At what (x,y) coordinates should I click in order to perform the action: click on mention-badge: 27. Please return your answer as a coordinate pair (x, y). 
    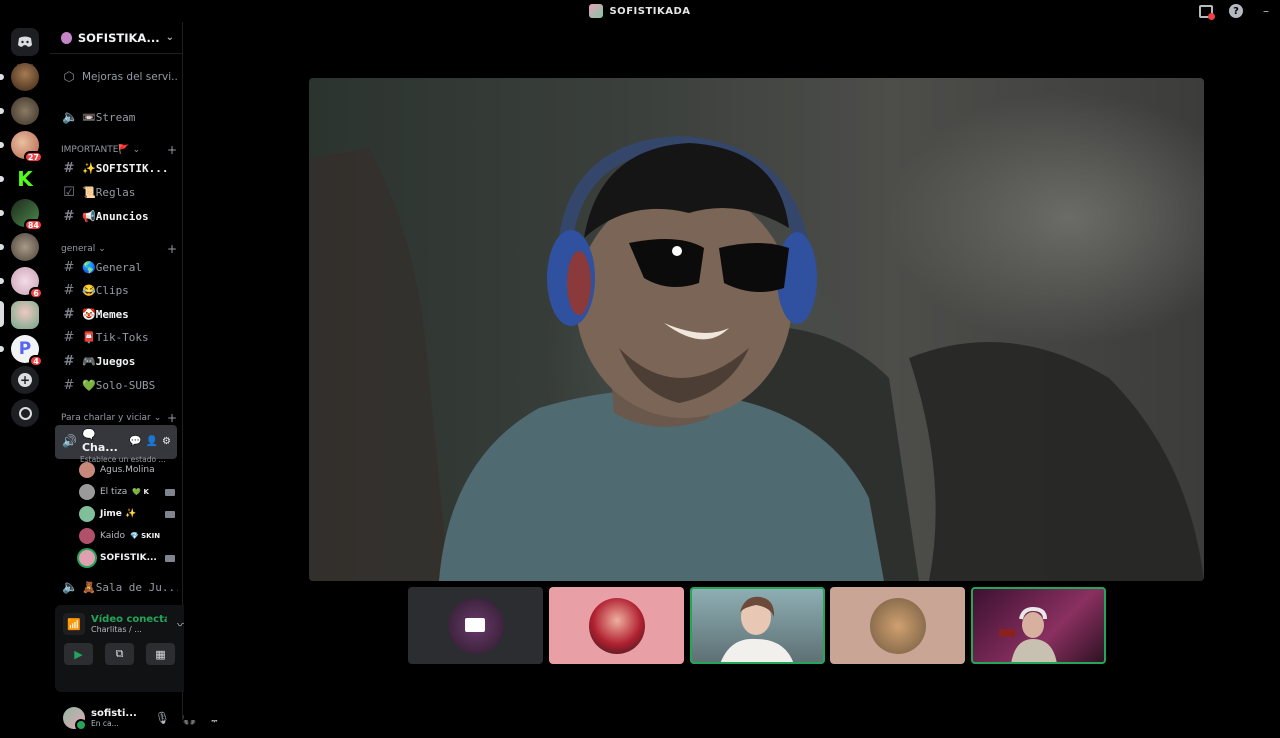
    Looking at the image, I should click on (33, 157).